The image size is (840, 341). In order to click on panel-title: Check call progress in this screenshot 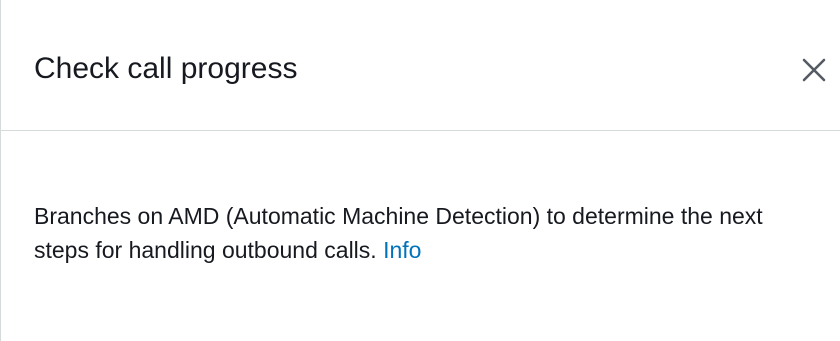, I will do `click(166, 68)`.